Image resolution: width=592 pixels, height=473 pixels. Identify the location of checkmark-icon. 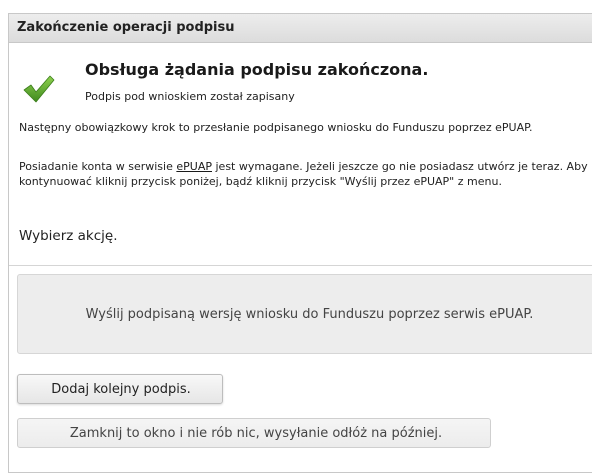
(39, 89).